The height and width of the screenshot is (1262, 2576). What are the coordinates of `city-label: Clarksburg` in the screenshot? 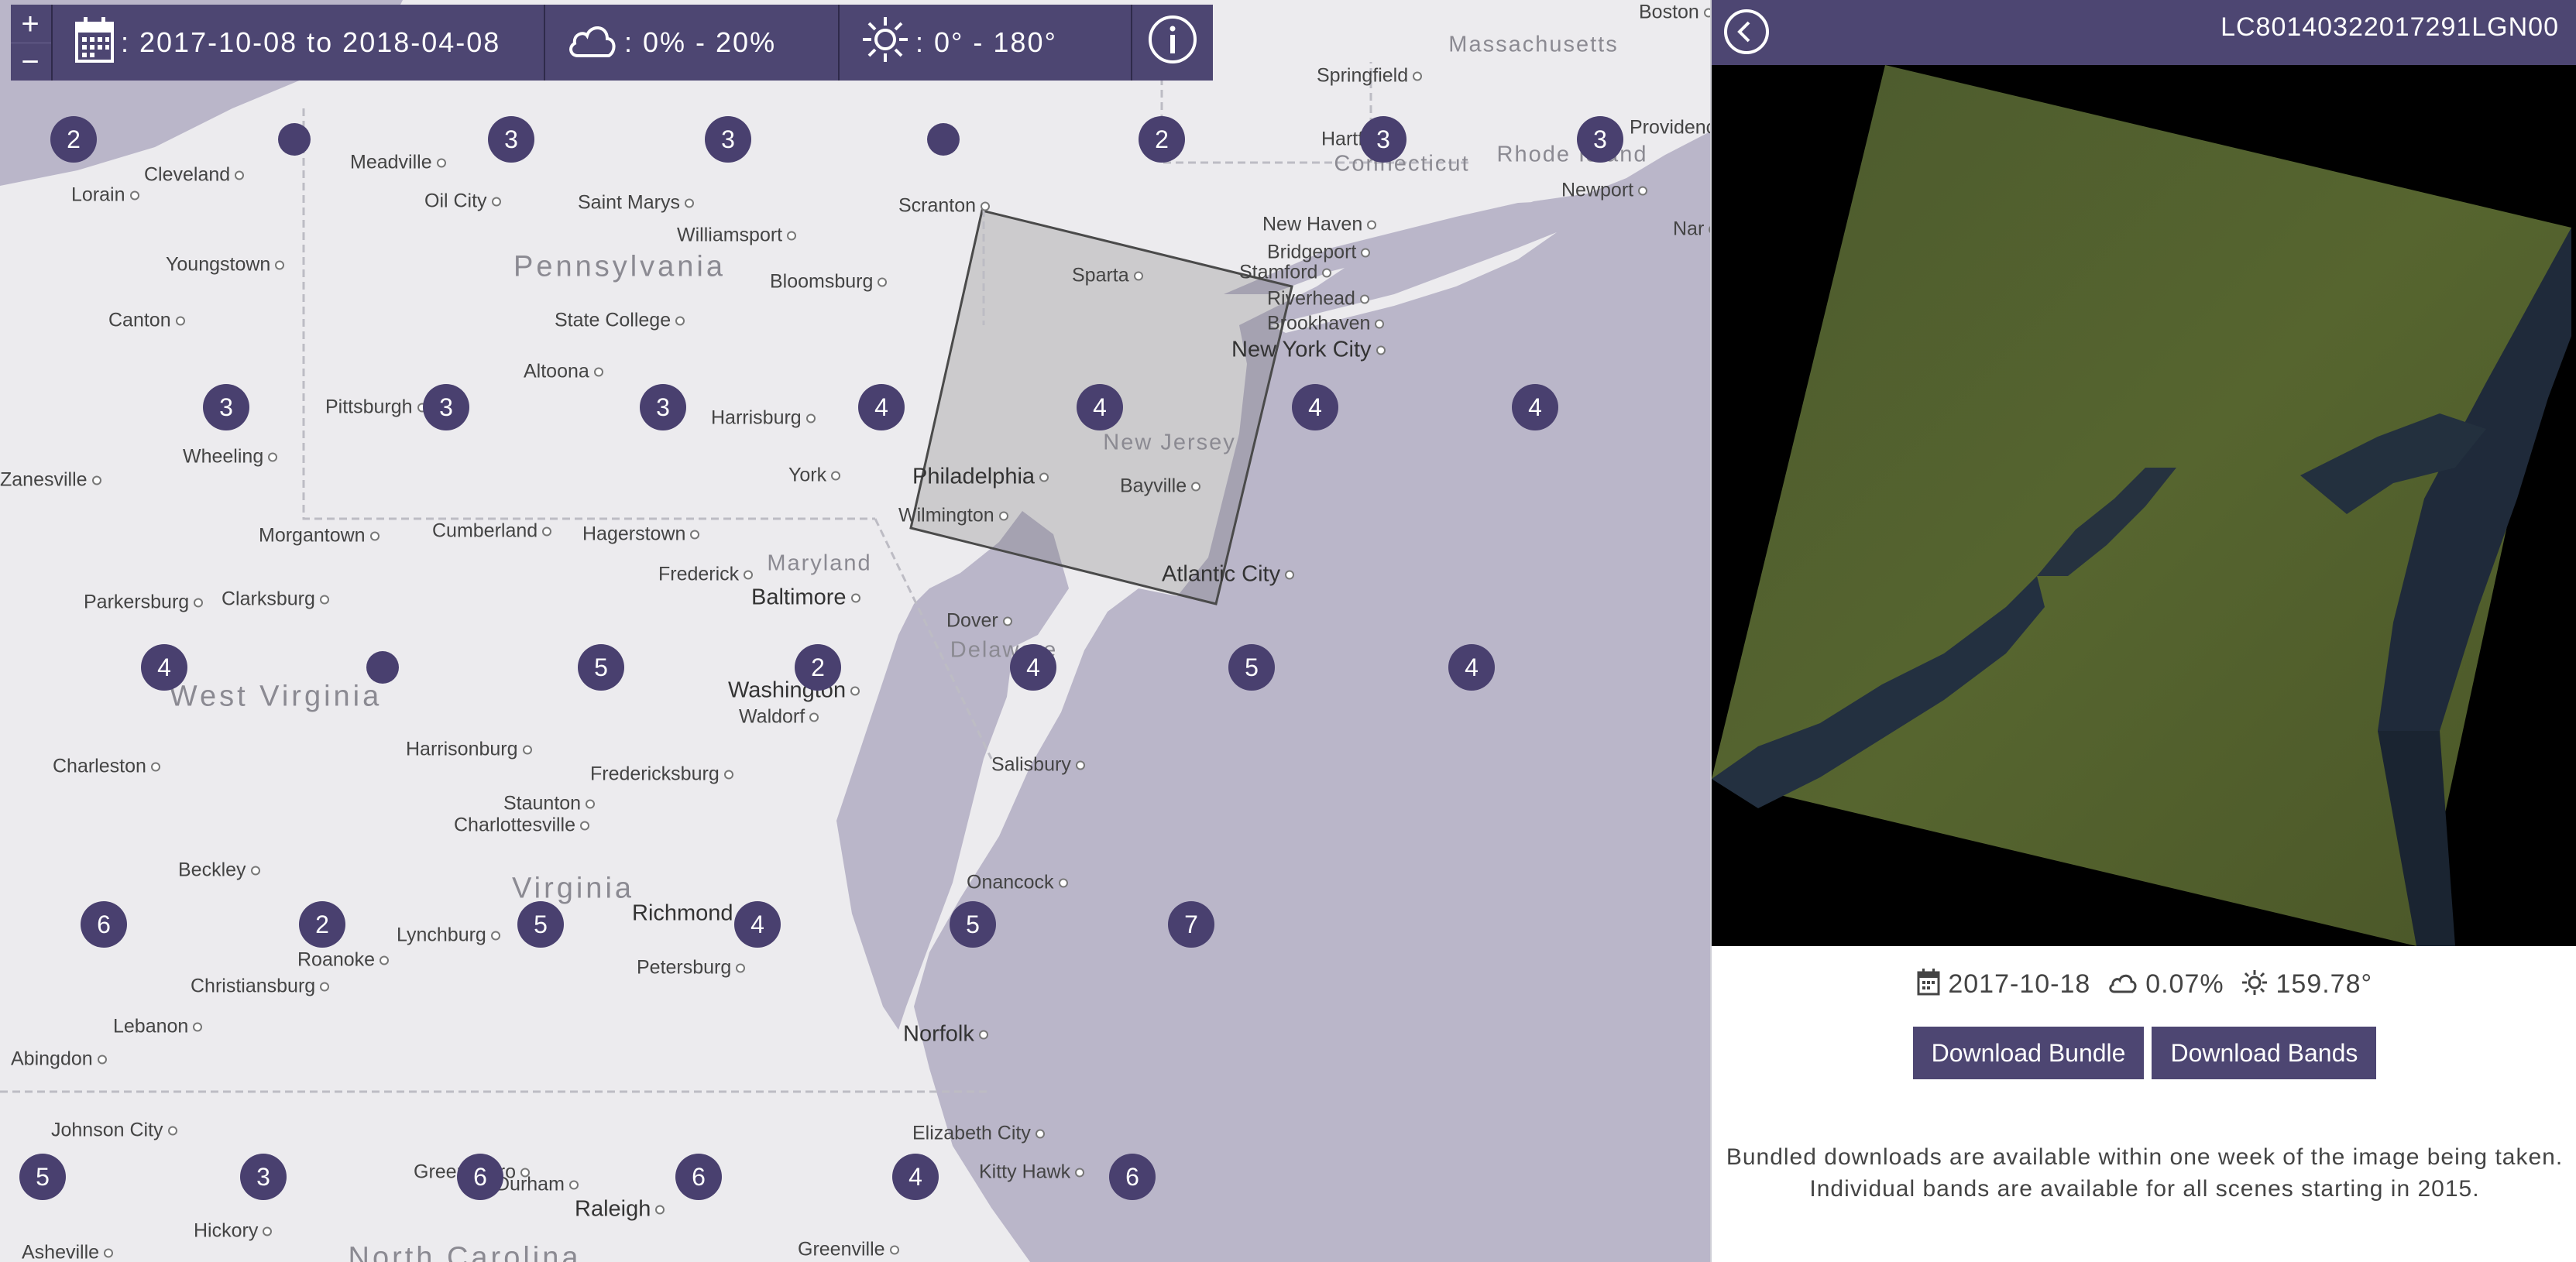 It's located at (278, 599).